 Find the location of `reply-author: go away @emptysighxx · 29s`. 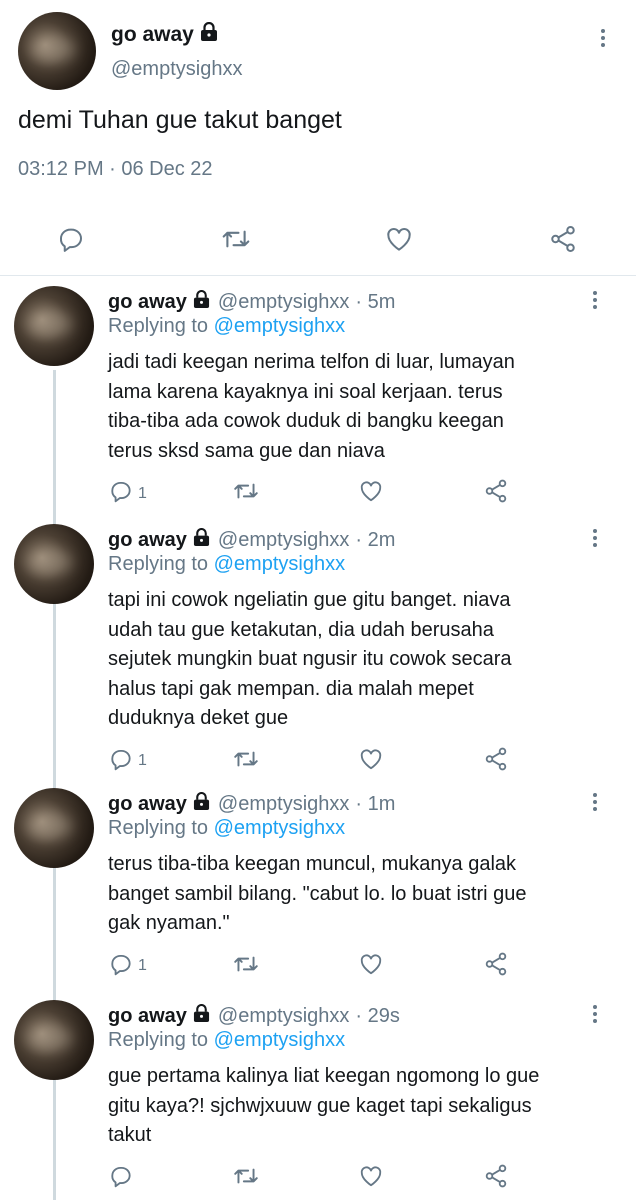

reply-author: go away @emptysighxx · 29s is located at coordinates (254, 1016).